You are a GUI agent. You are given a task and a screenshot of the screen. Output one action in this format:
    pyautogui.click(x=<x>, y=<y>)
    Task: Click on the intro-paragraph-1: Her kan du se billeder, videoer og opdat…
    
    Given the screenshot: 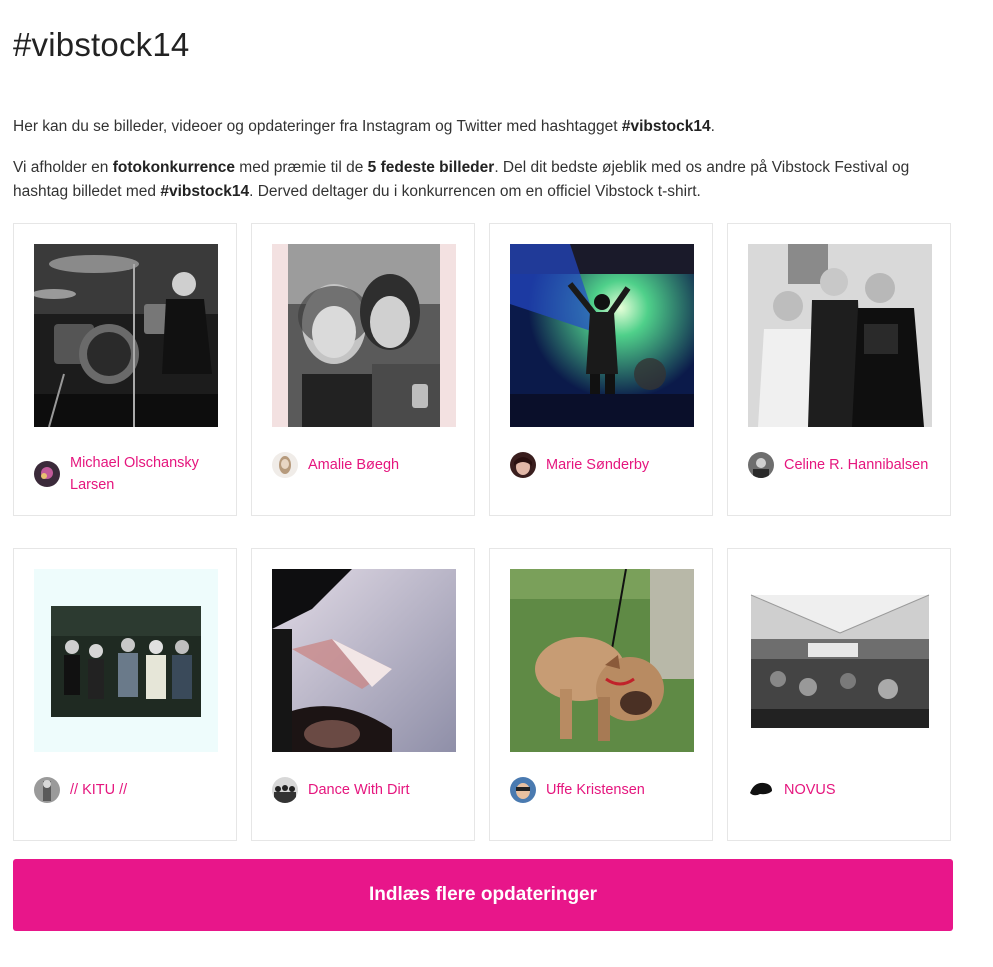 What is the action you would take?
    pyautogui.click(x=488, y=127)
    